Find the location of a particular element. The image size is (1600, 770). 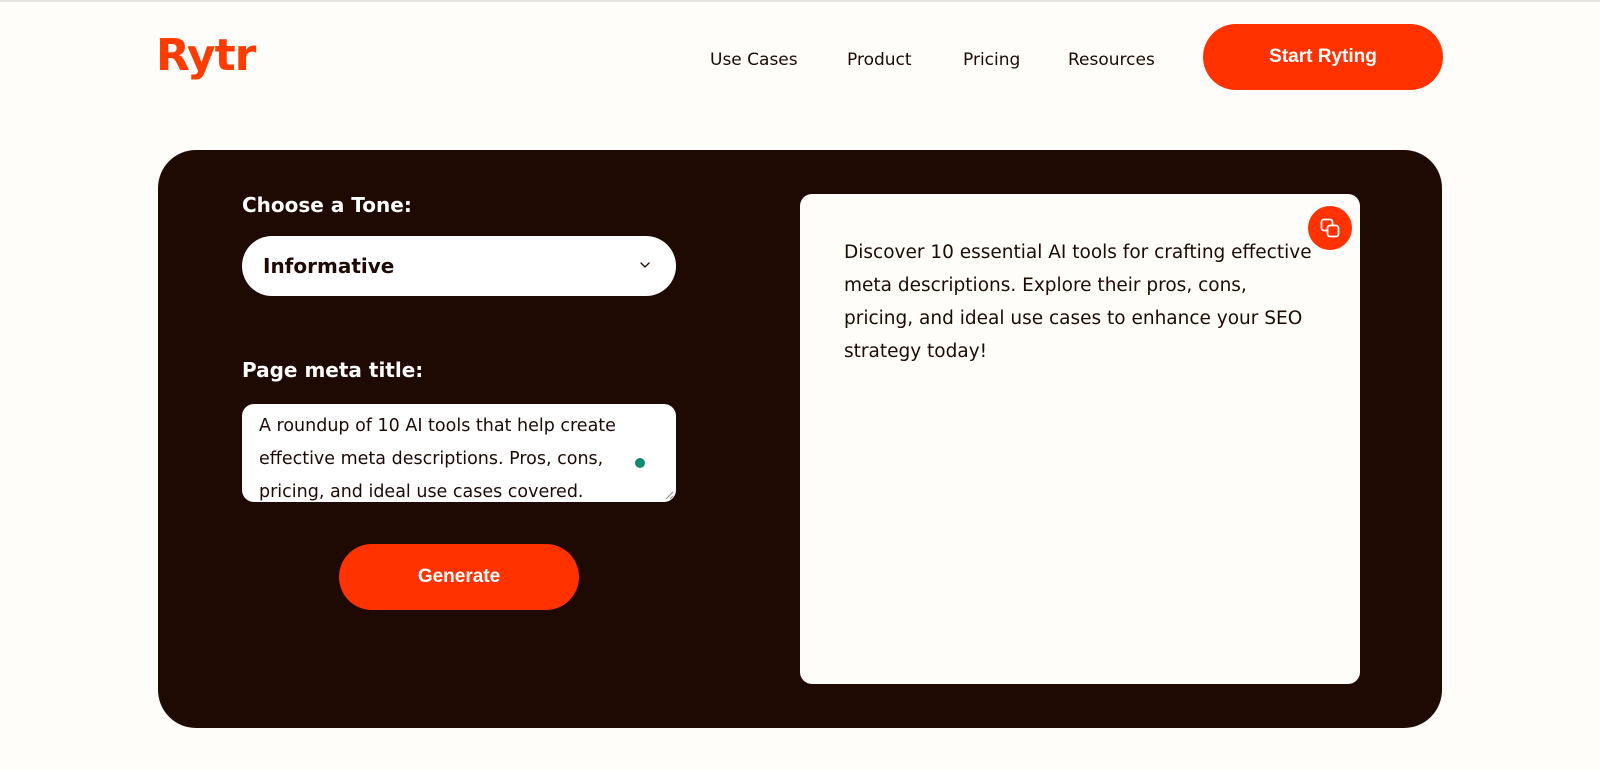

tone-label: Choose a Tone: is located at coordinates (327, 205).